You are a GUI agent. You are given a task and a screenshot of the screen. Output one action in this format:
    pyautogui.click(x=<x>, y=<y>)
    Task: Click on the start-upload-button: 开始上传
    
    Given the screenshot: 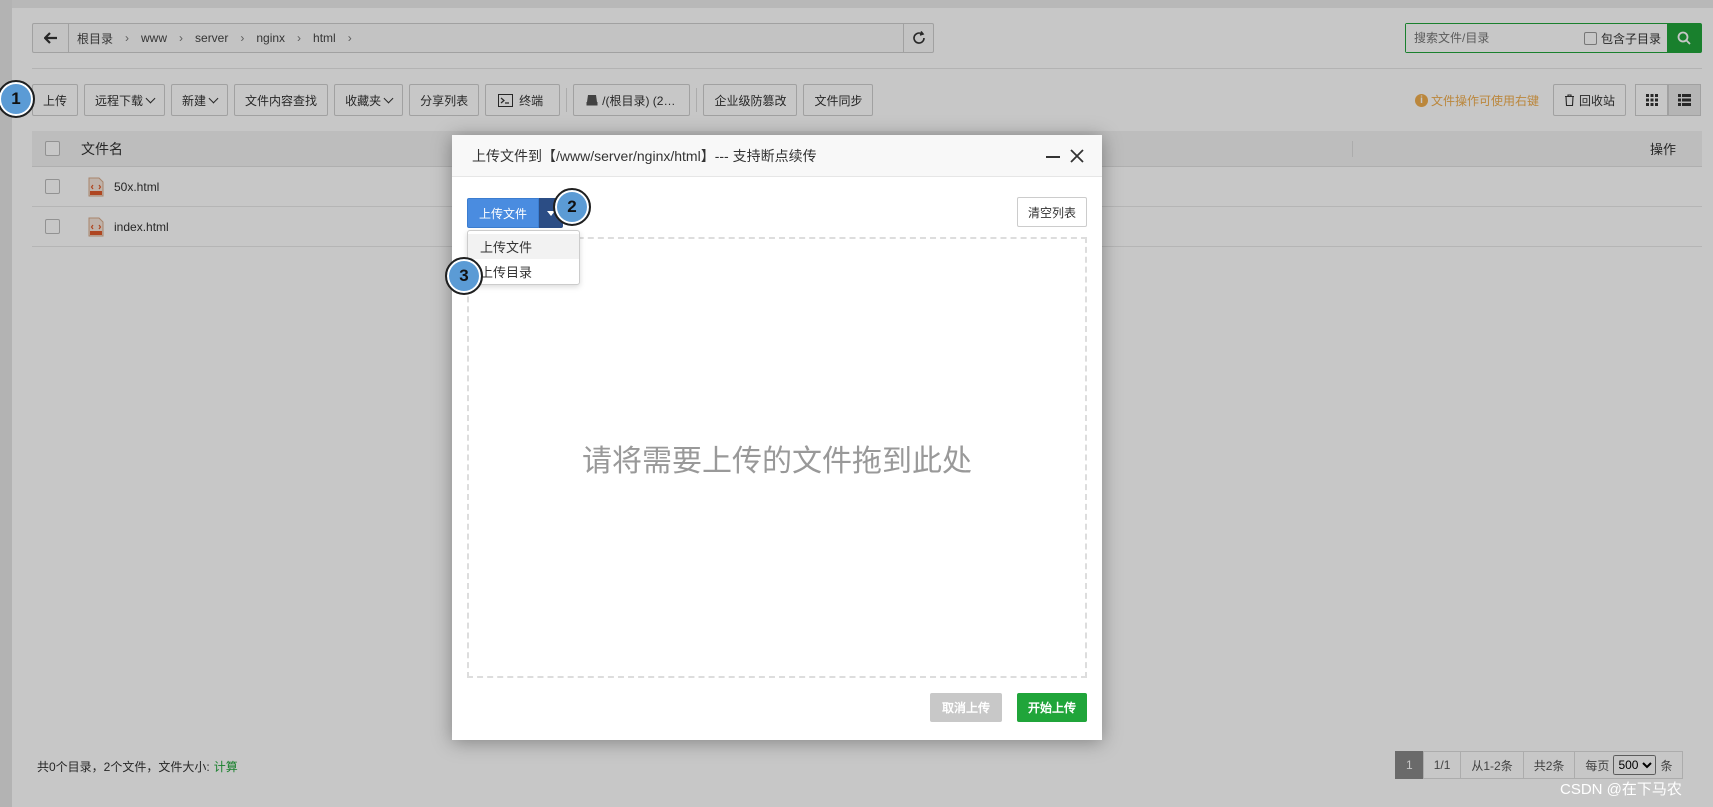 What is the action you would take?
    pyautogui.click(x=1051, y=707)
    